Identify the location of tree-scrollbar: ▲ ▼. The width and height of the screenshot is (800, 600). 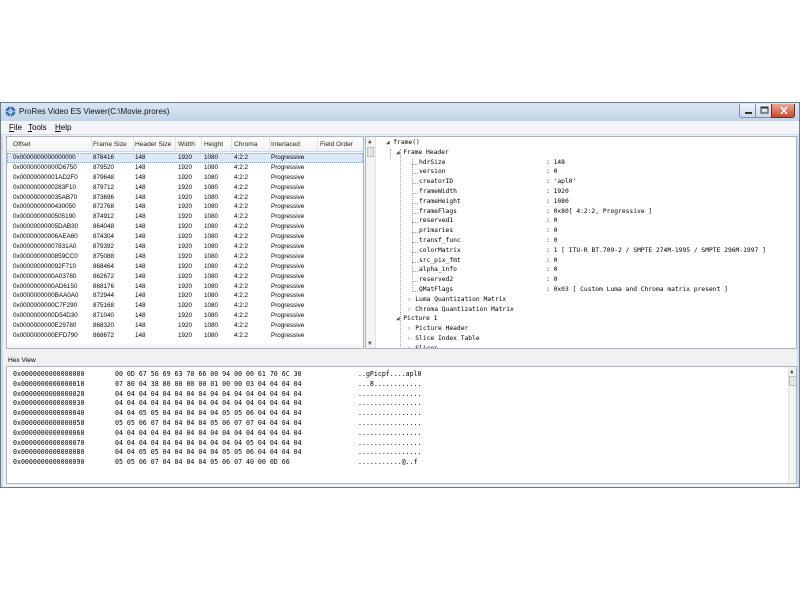
(371, 242).